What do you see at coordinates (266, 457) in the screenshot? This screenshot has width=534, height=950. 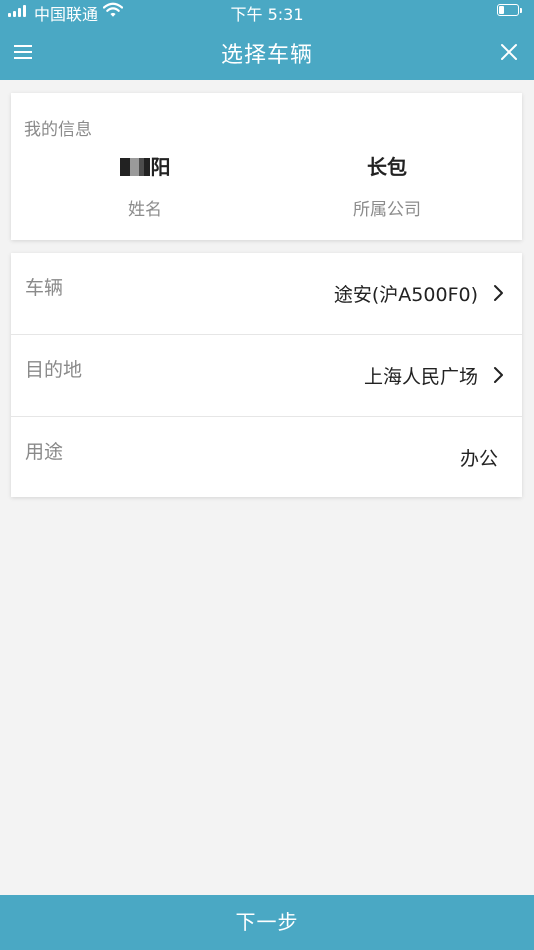 I see `purpose-row: 用途 办公` at bounding box center [266, 457].